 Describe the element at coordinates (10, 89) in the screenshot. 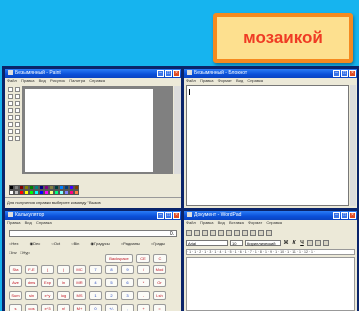

I see `select-tool-icon` at that location.